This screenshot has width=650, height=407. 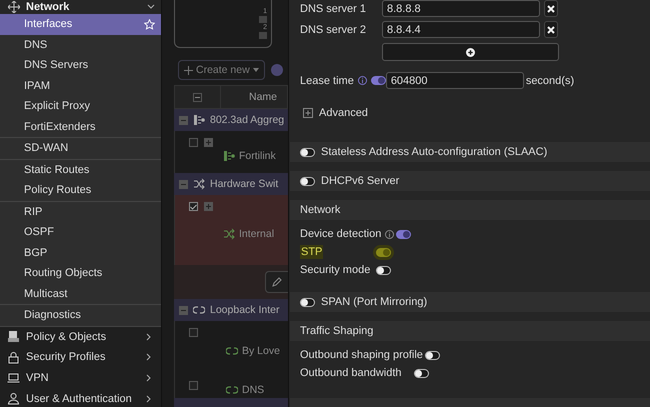 I want to click on sidebar-item: SD-WAN, so click(x=80, y=148).